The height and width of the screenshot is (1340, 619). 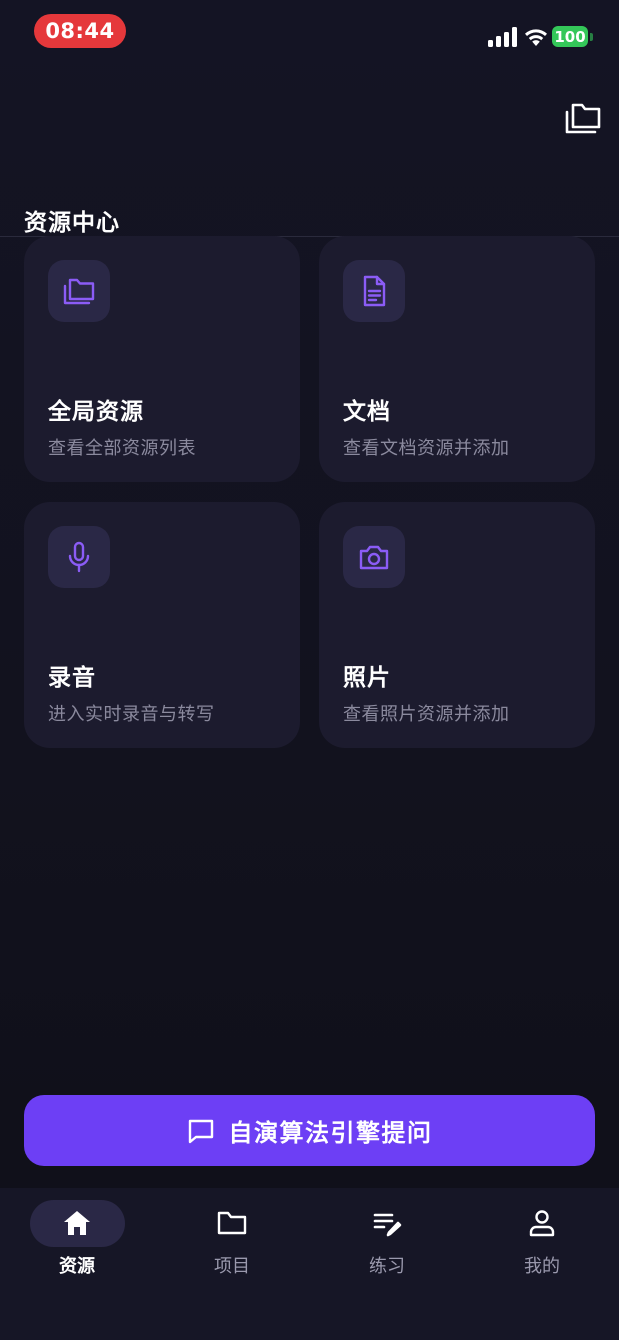 I want to click on battery-indicator: 100, so click(x=570, y=36).